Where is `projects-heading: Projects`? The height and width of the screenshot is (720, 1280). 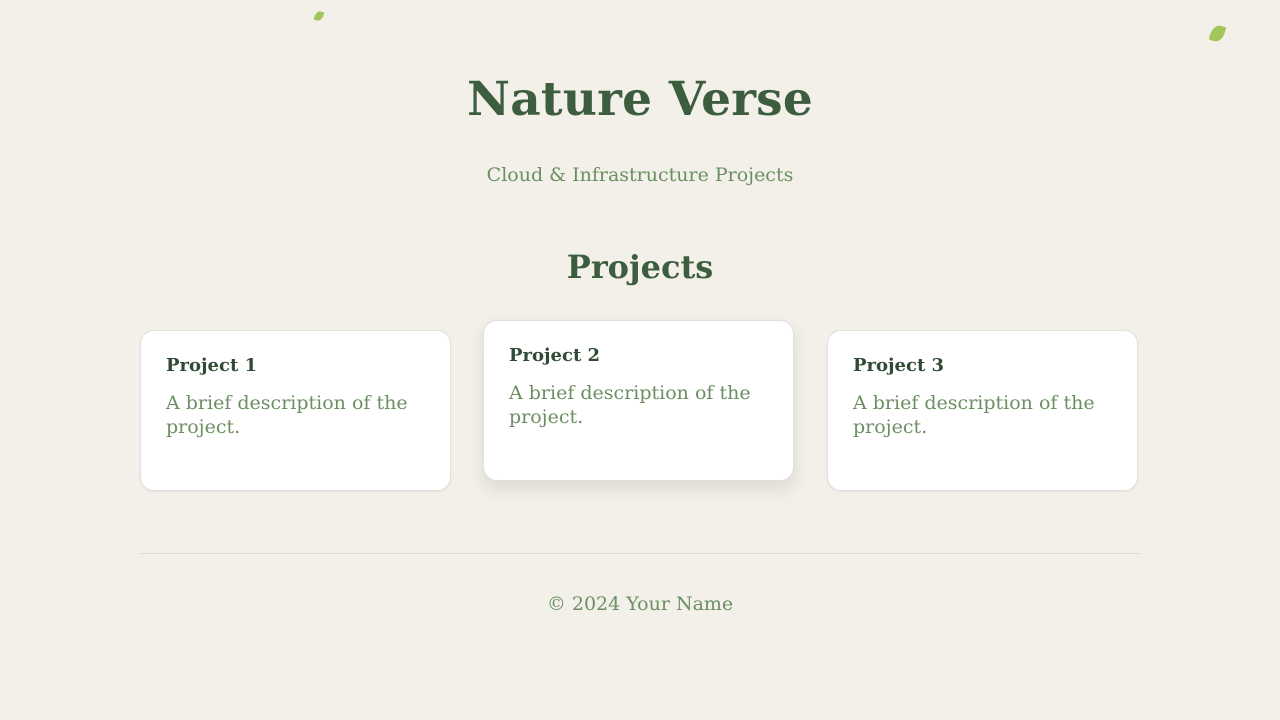 projects-heading: Projects is located at coordinates (640, 267).